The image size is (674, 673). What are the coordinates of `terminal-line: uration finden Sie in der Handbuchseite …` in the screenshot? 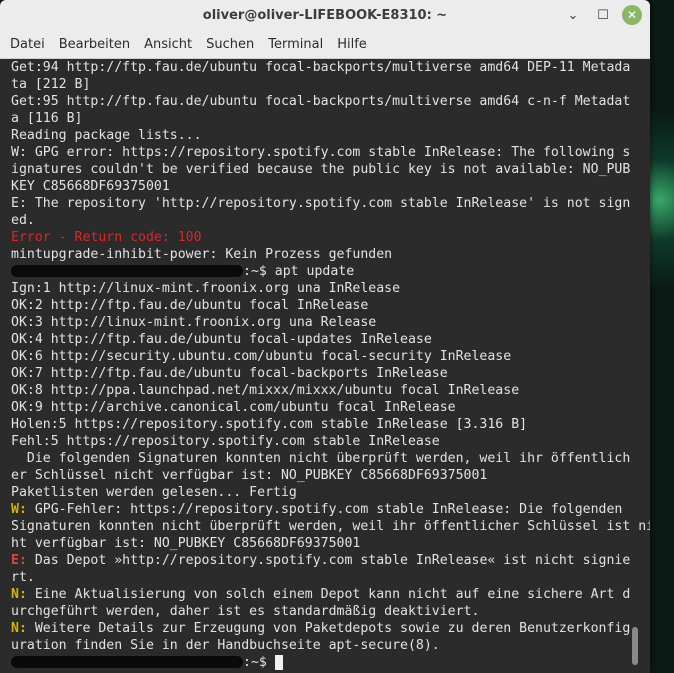 It's located at (225, 645).